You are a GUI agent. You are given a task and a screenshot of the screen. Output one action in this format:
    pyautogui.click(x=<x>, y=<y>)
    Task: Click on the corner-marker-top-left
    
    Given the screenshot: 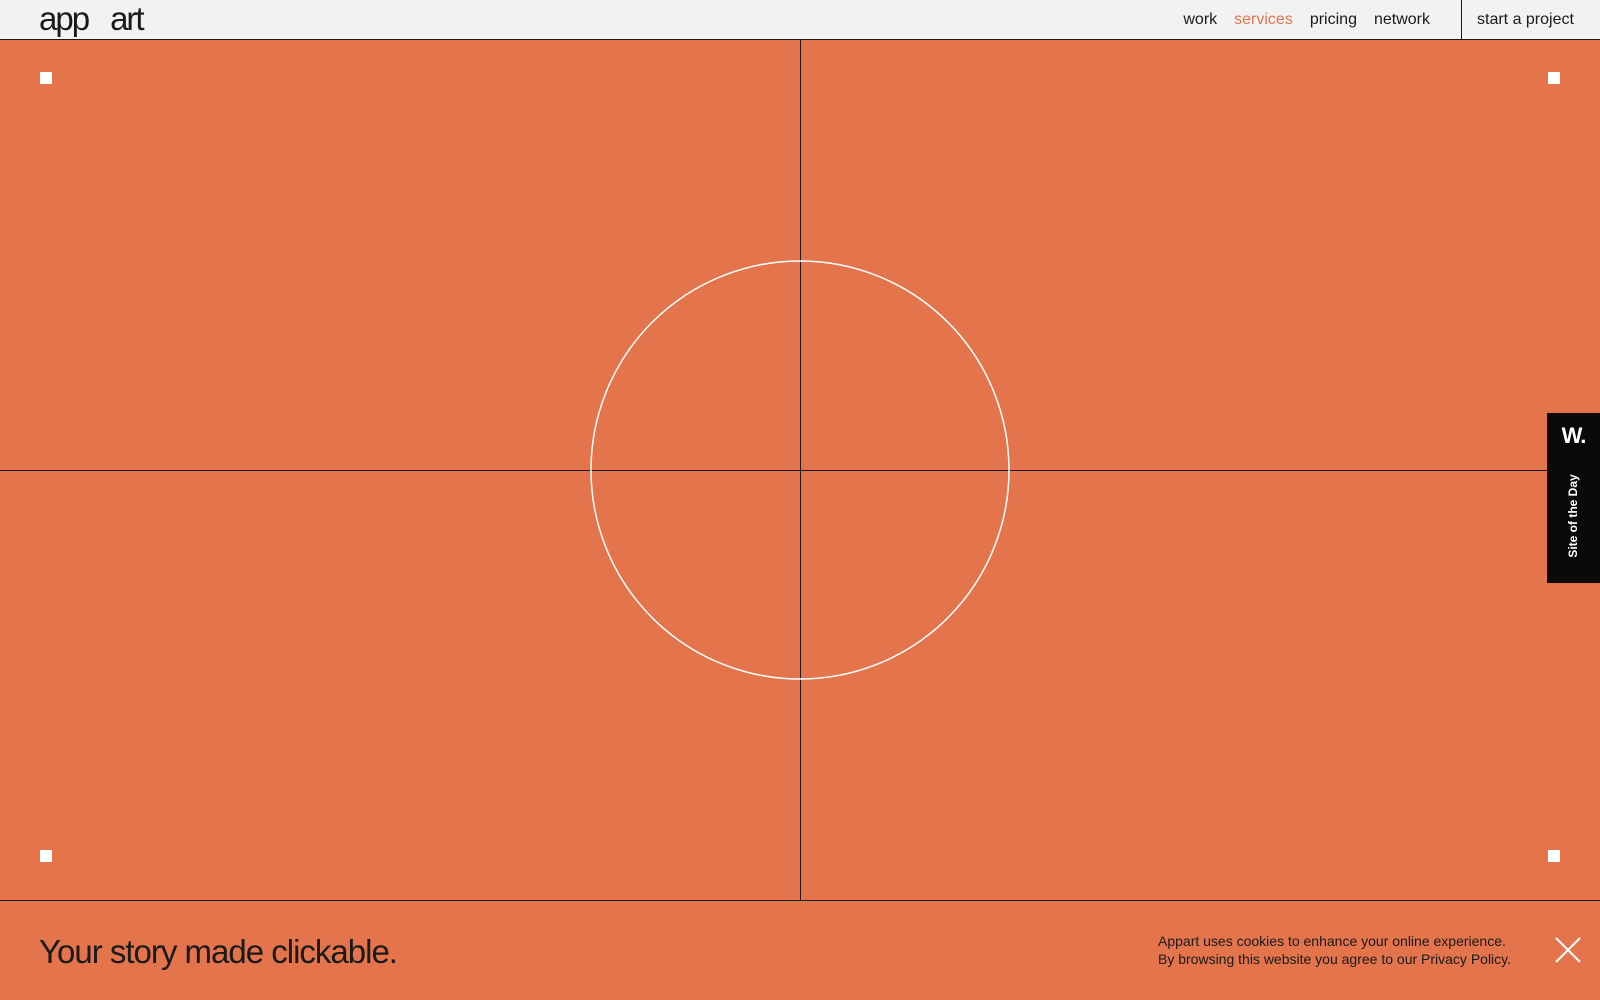 What is the action you would take?
    pyautogui.click(x=46, y=78)
    